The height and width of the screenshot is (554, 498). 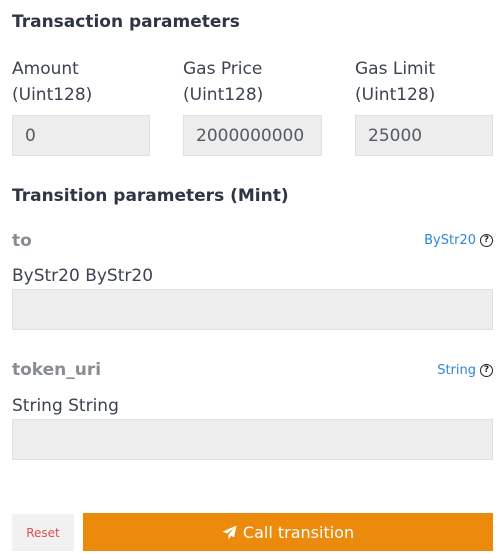 What do you see at coordinates (252, 309) in the screenshot?
I see `to-input` at bounding box center [252, 309].